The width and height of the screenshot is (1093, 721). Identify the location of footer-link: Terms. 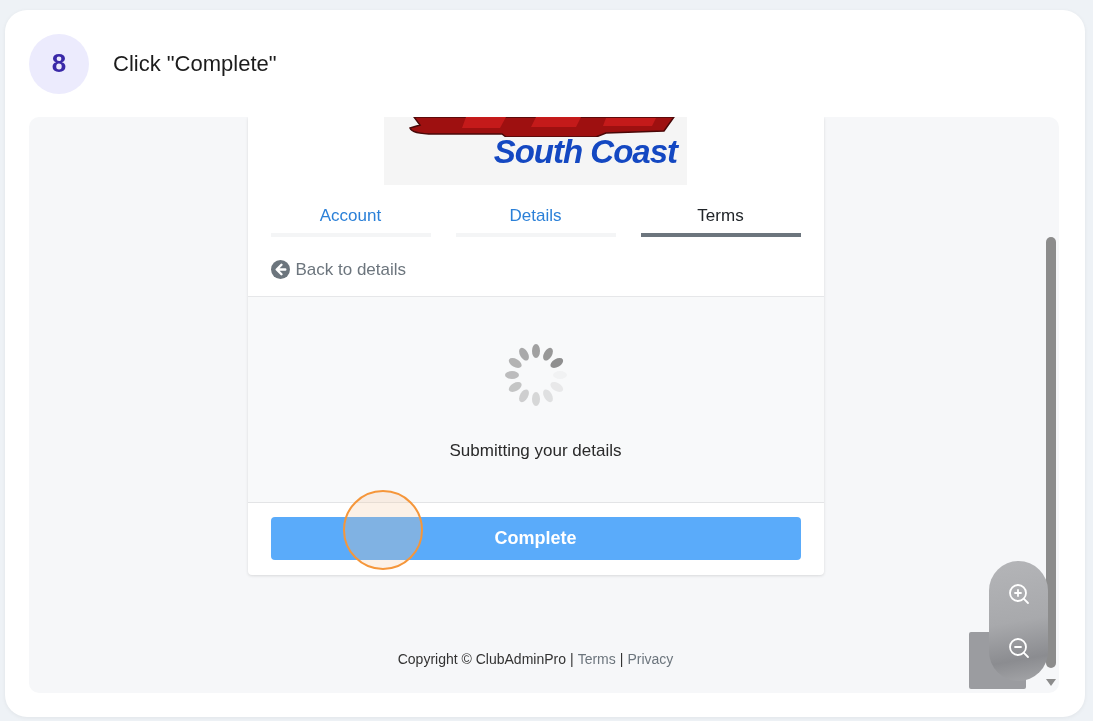
(596, 659).